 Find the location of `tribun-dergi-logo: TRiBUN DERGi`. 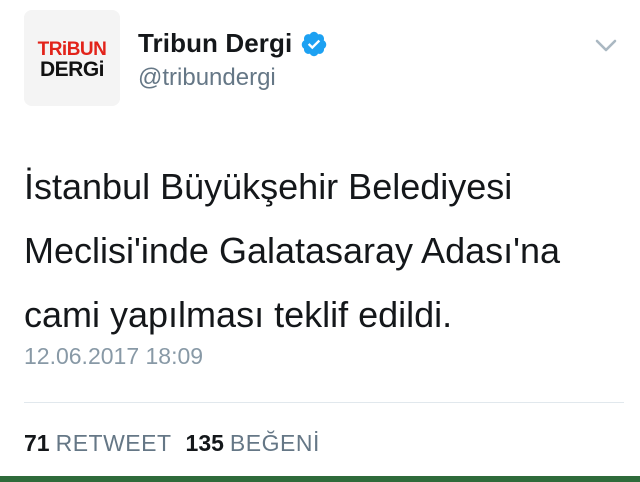

tribun-dergi-logo: TRiBUN DERGi is located at coordinates (72, 58).